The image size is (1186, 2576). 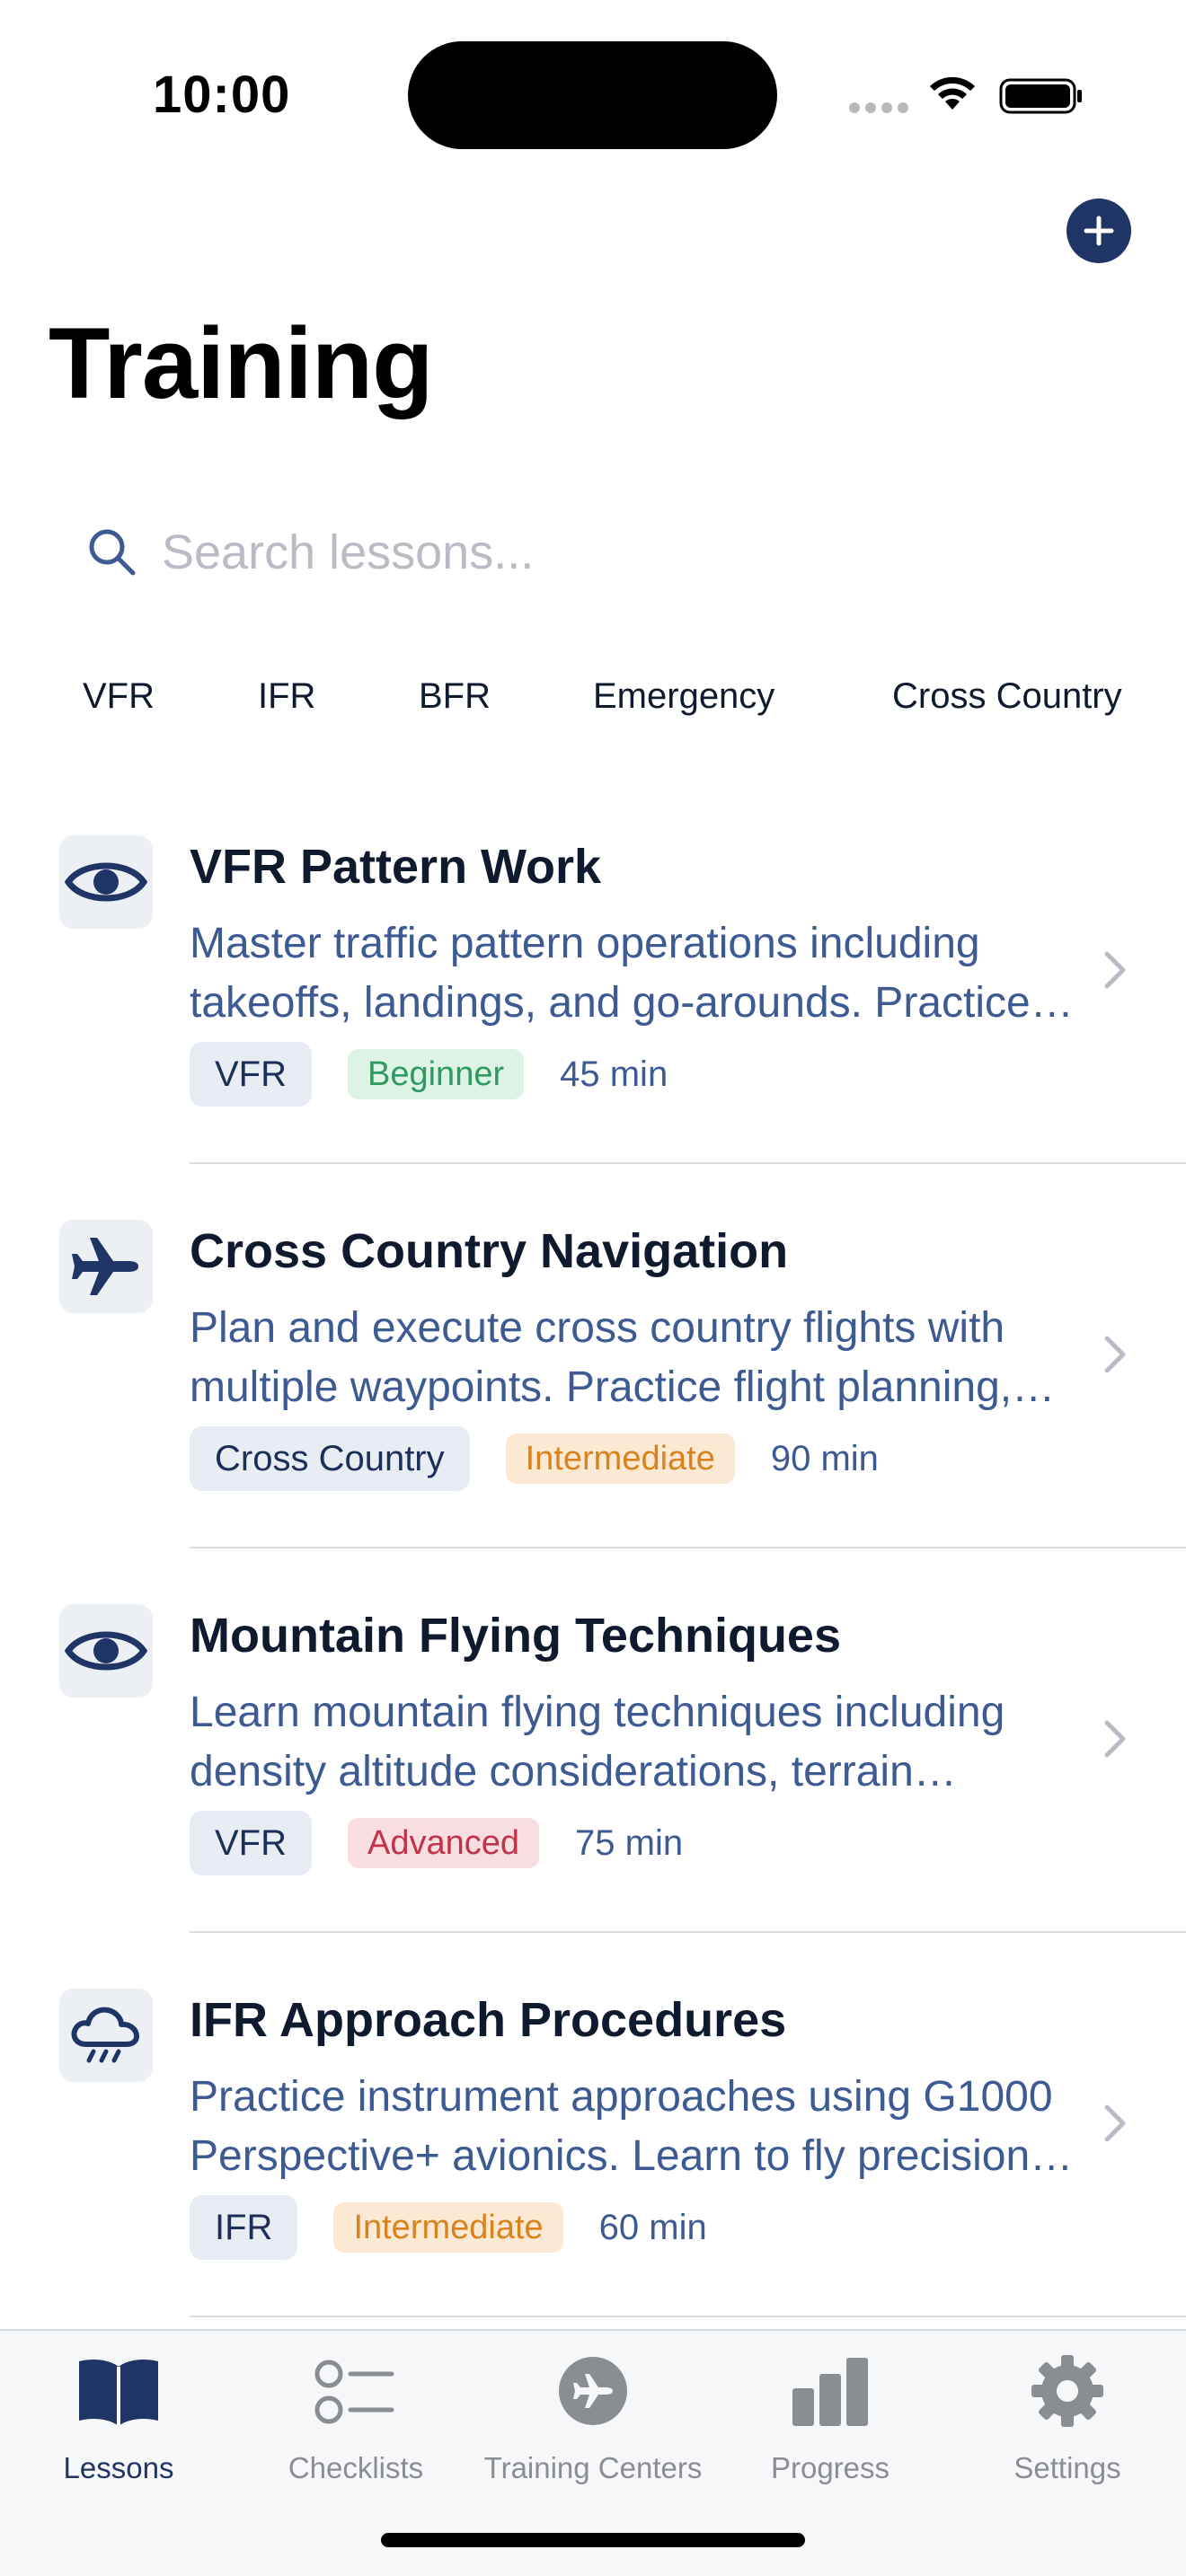 I want to click on gear-icon, so click(x=1067, y=2391).